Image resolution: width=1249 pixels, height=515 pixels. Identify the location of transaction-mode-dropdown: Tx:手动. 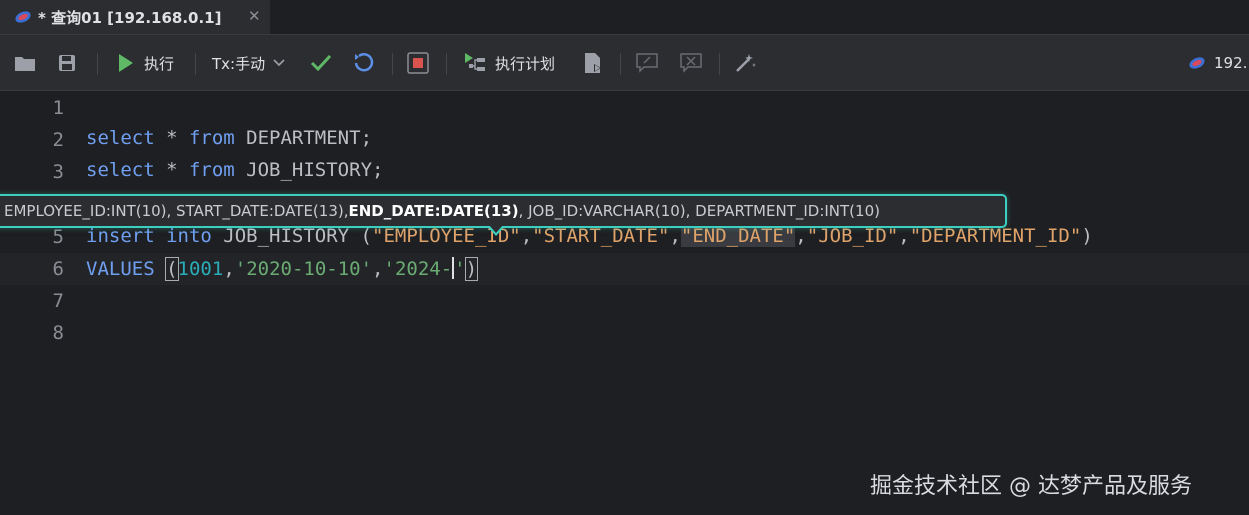
(248, 63).